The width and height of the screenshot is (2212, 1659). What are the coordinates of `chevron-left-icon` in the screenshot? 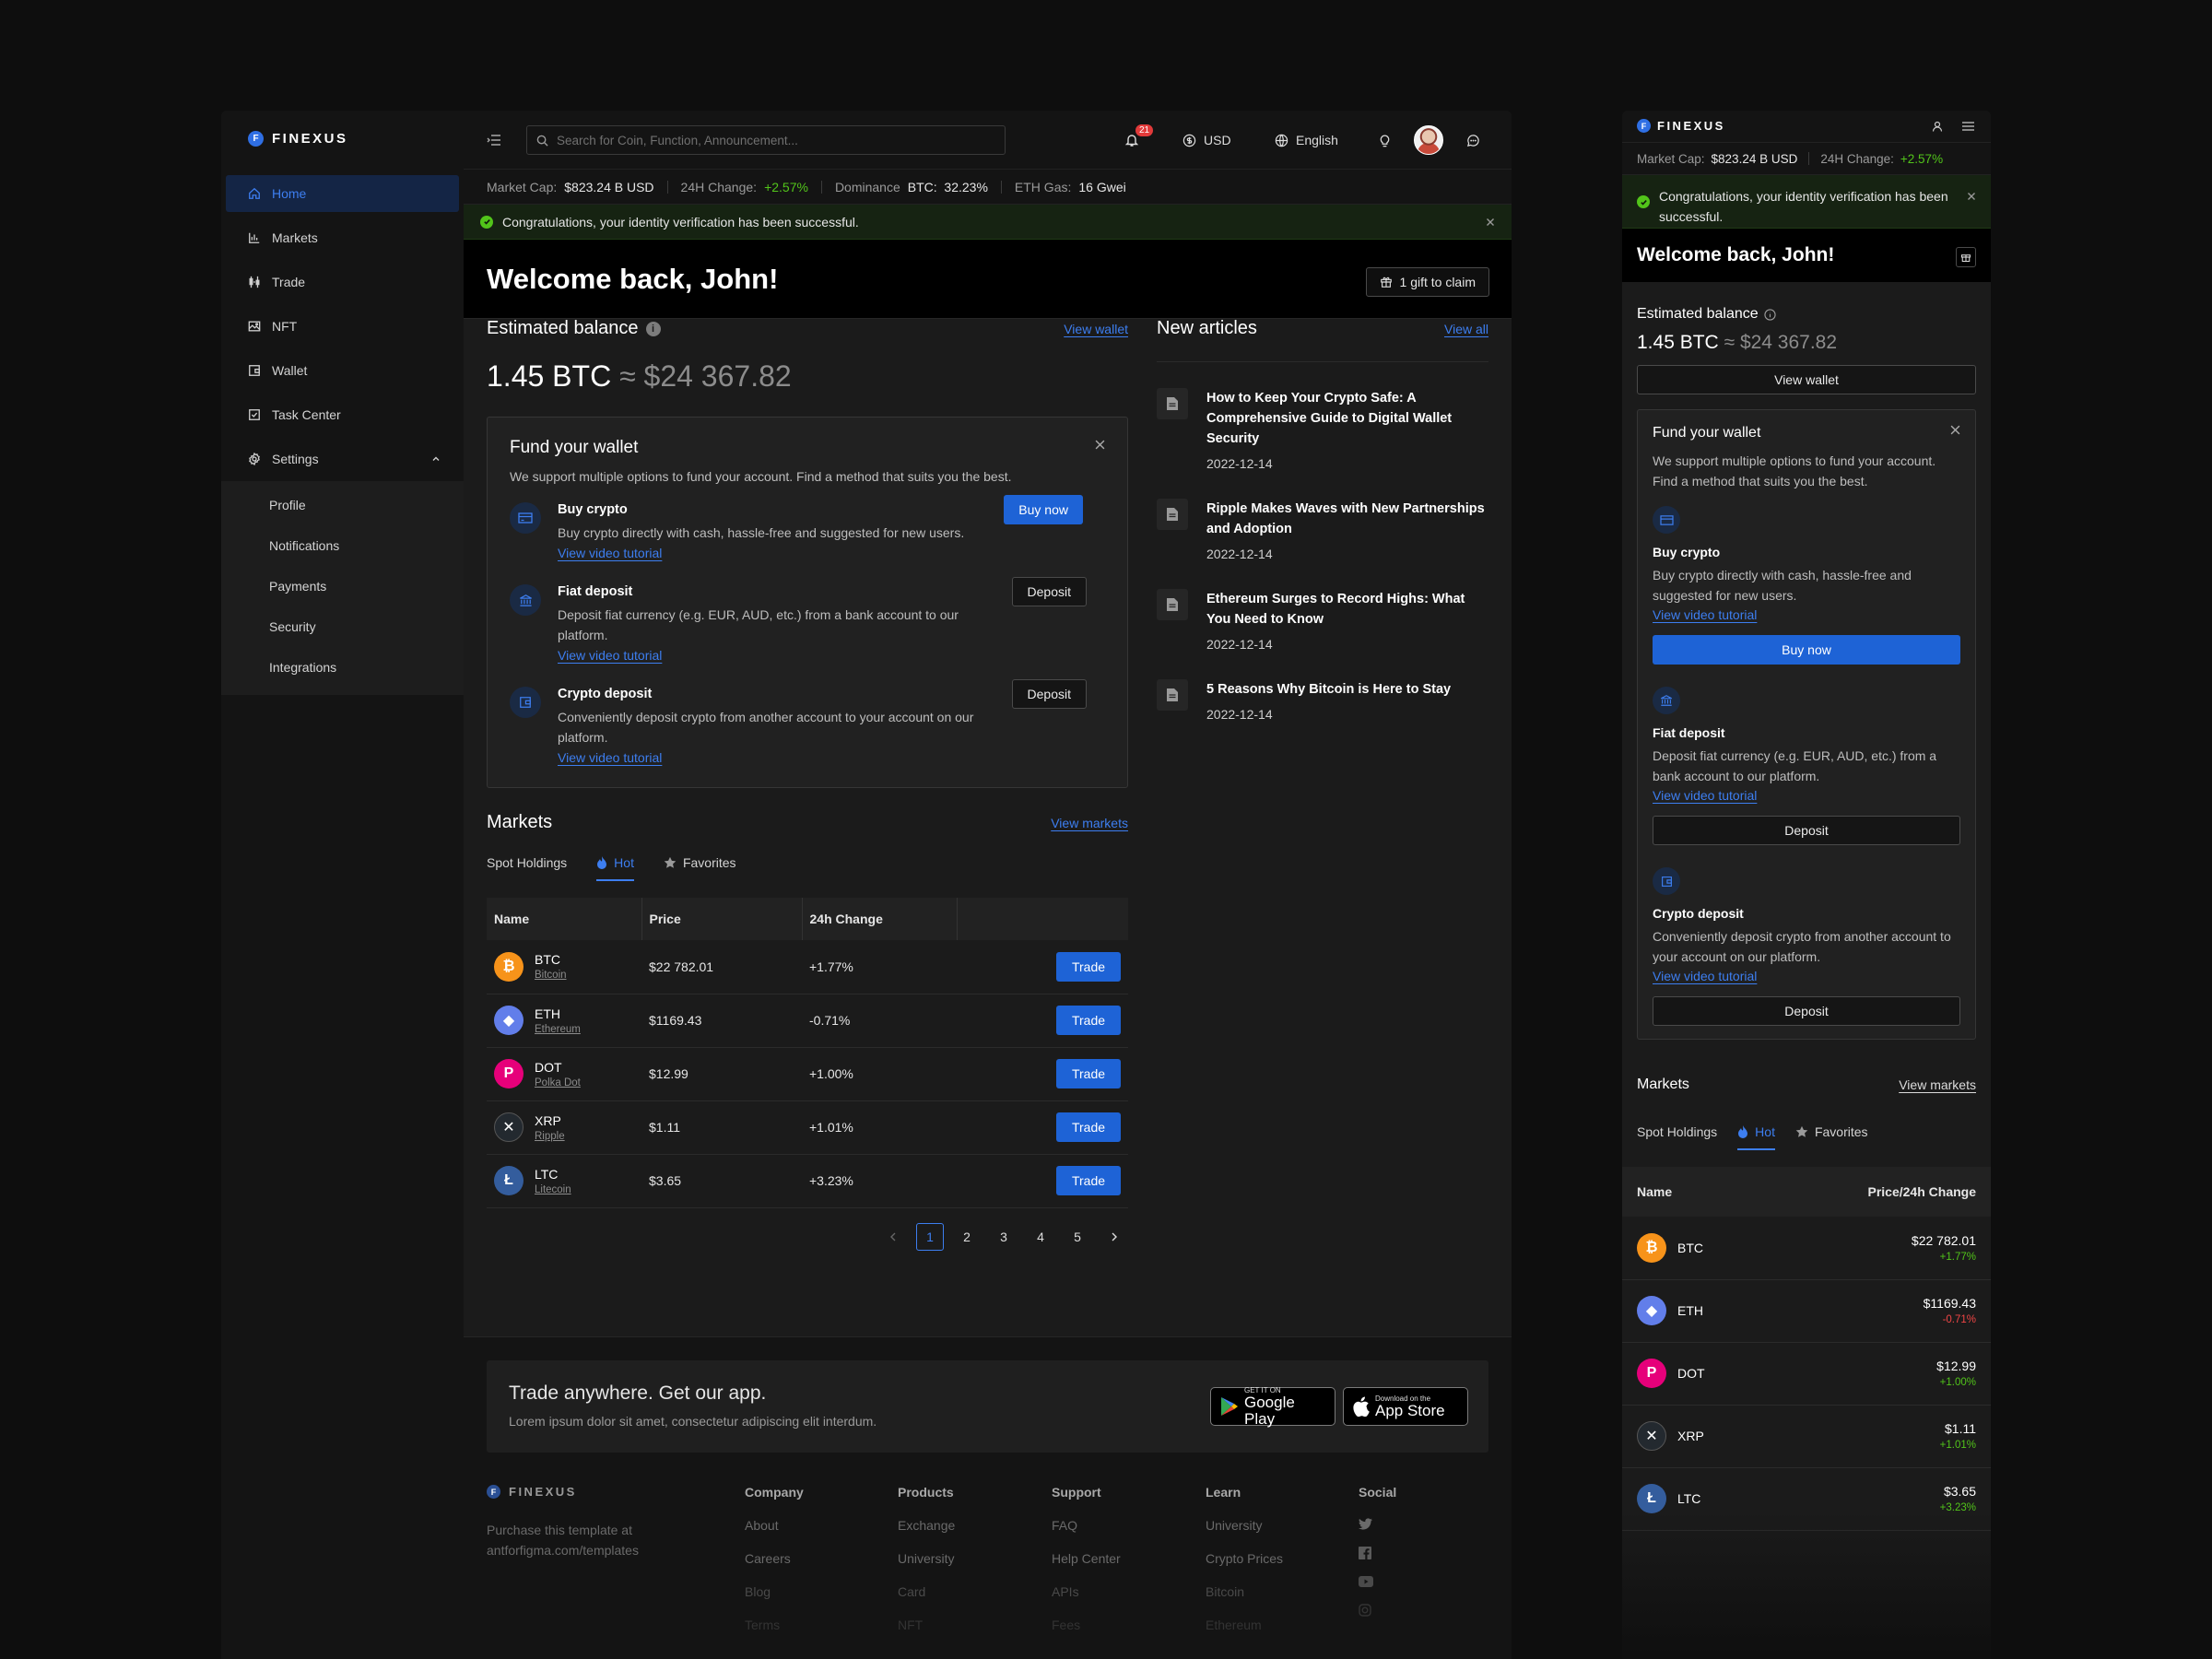 It's located at (893, 1237).